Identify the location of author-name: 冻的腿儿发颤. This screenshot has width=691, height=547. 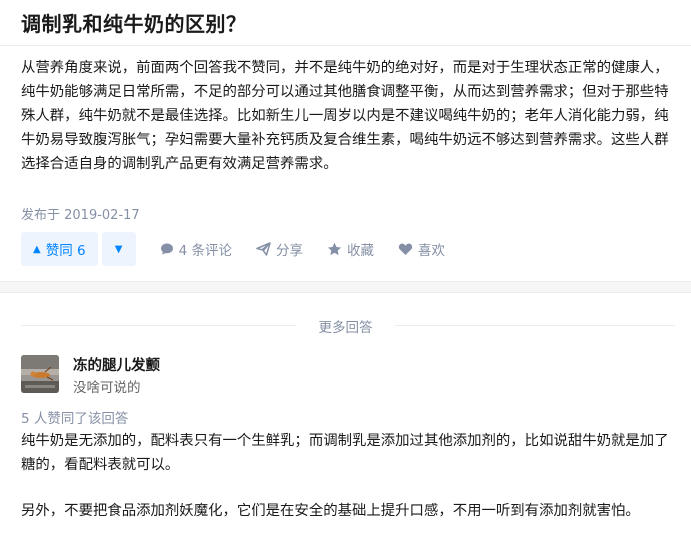
(116, 364).